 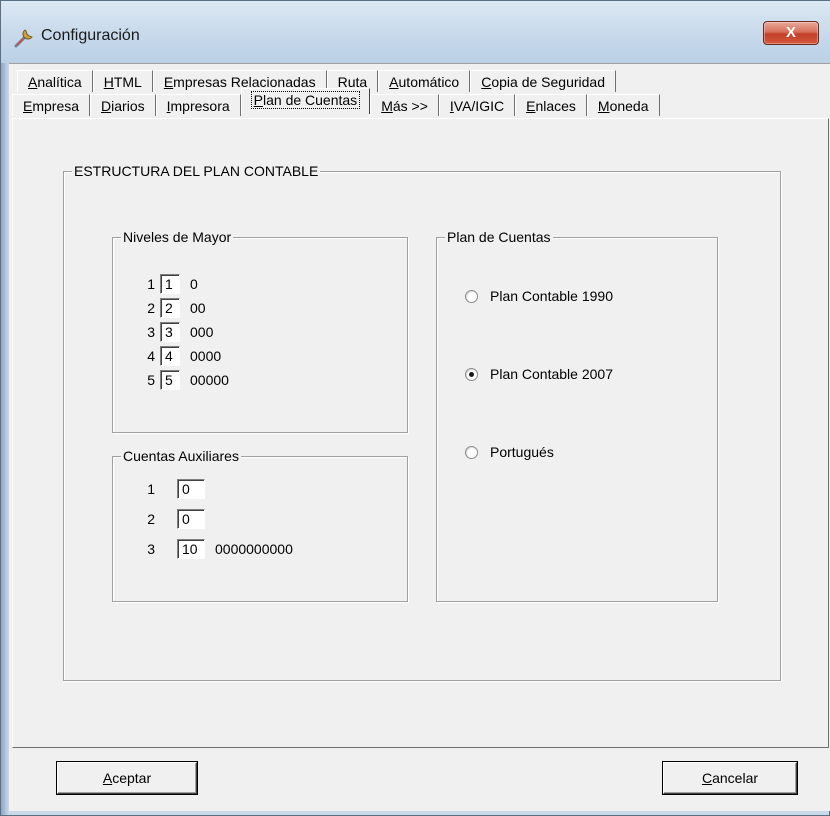 What do you see at coordinates (181, 456) in the screenshot?
I see `cuentas-auxiliares-label: Cuentas Auxiliares` at bounding box center [181, 456].